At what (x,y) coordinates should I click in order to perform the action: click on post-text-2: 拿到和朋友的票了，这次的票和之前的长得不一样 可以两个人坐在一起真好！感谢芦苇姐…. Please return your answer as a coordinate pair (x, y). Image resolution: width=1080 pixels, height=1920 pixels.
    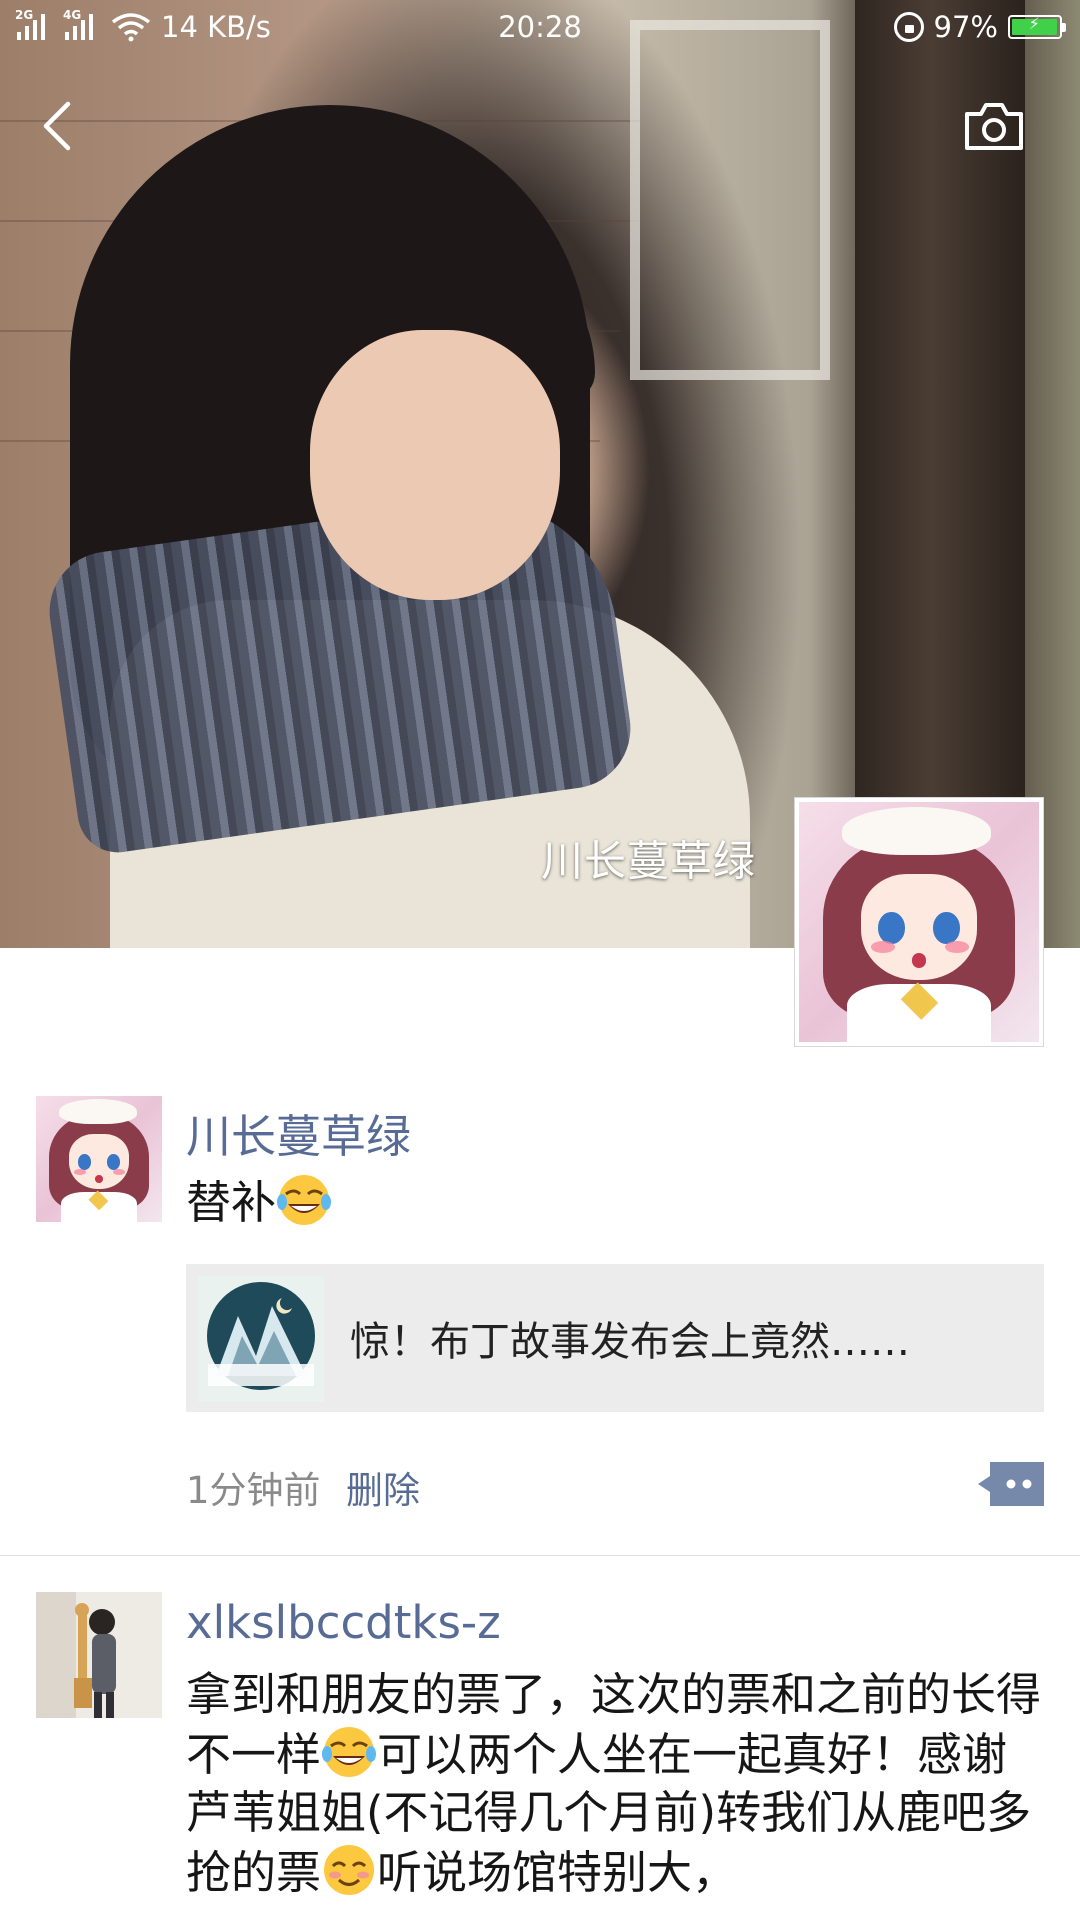
    Looking at the image, I should click on (615, 1784).